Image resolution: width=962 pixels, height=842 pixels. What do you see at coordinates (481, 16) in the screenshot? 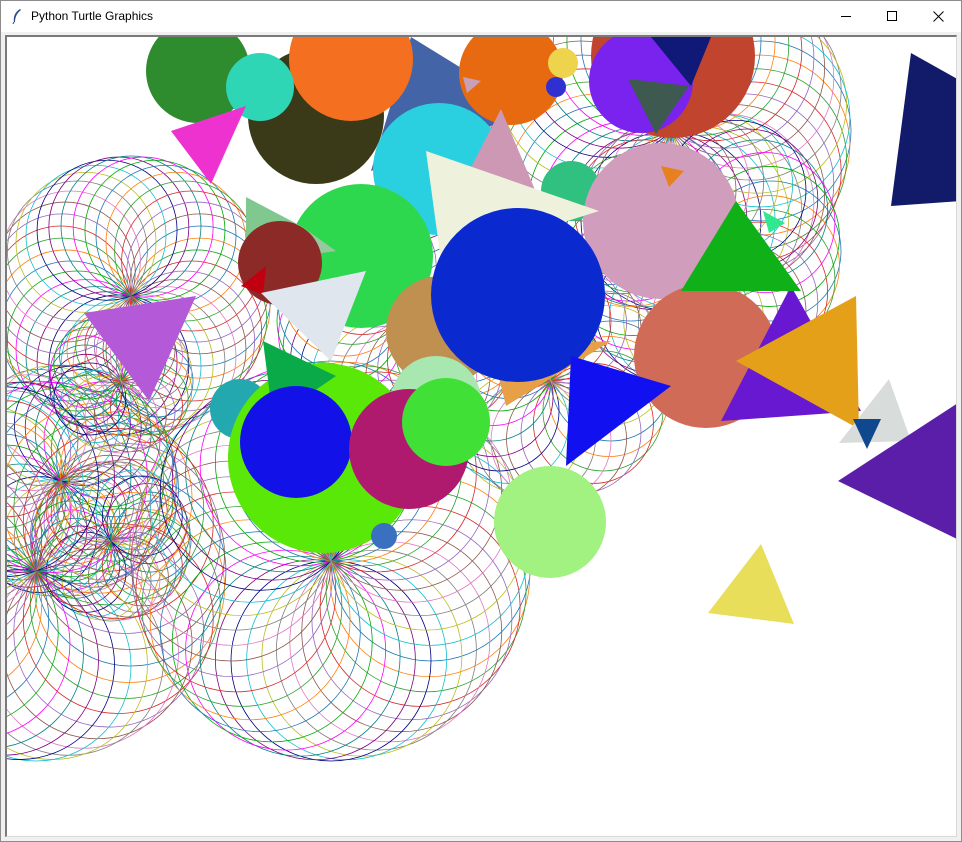
I see `title-bar: Python Turtle Graphics` at bounding box center [481, 16].